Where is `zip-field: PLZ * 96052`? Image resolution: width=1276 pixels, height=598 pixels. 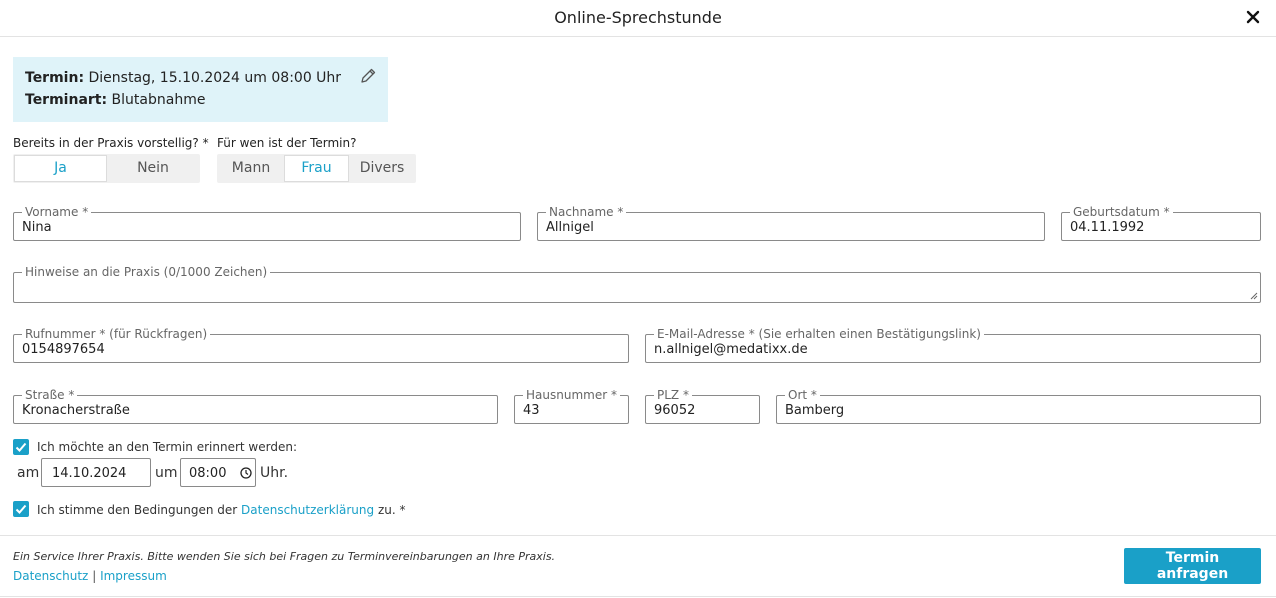
zip-field: PLZ * 96052 is located at coordinates (702, 405).